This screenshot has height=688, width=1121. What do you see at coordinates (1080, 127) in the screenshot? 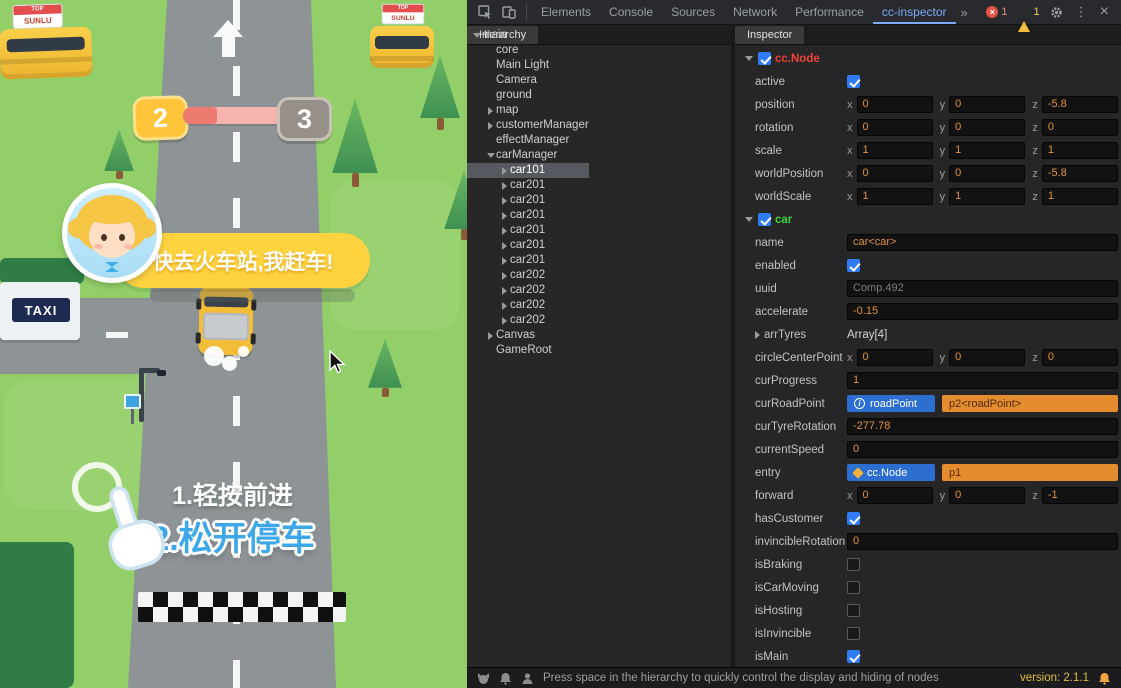
I see `rotation-z-input: 0` at bounding box center [1080, 127].